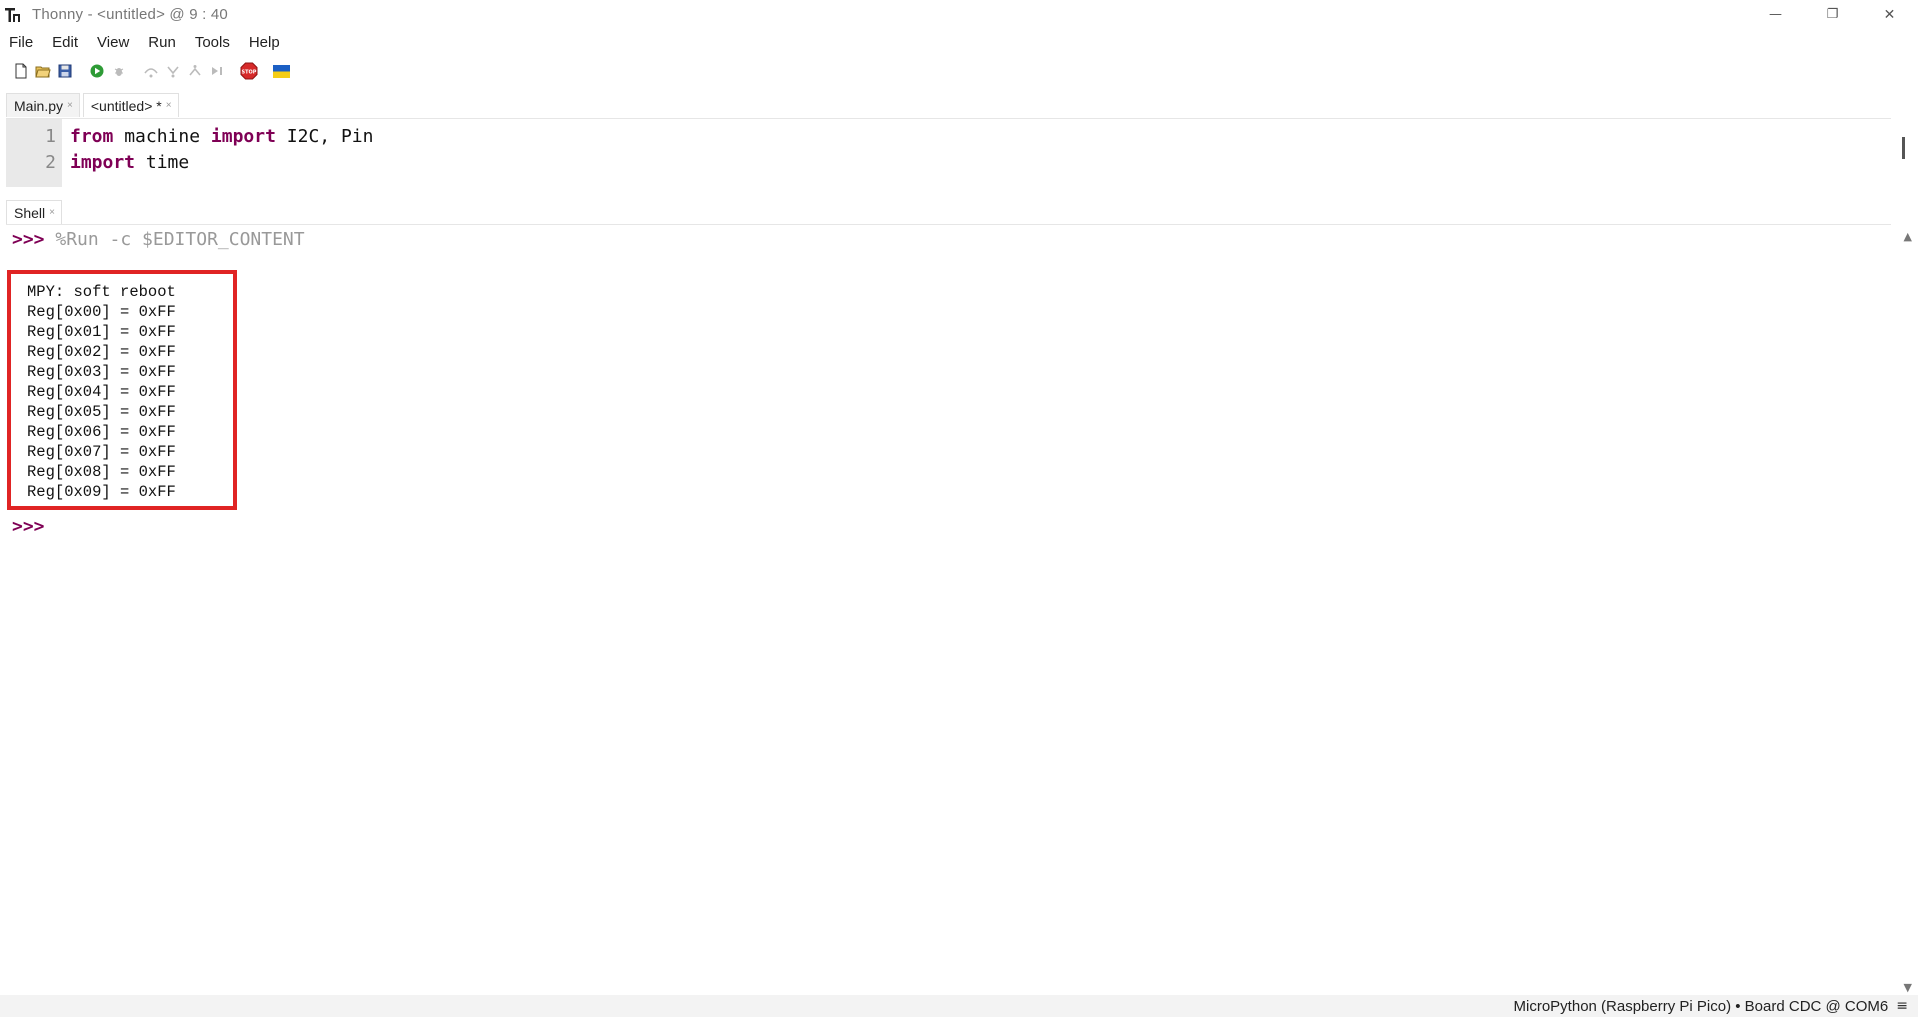 Image resolution: width=1918 pixels, height=1017 pixels. What do you see at coordinates (1902, 1006) in the screenshot?
I see `menu-icon: ≡` at bounding box center [1902, 1006].